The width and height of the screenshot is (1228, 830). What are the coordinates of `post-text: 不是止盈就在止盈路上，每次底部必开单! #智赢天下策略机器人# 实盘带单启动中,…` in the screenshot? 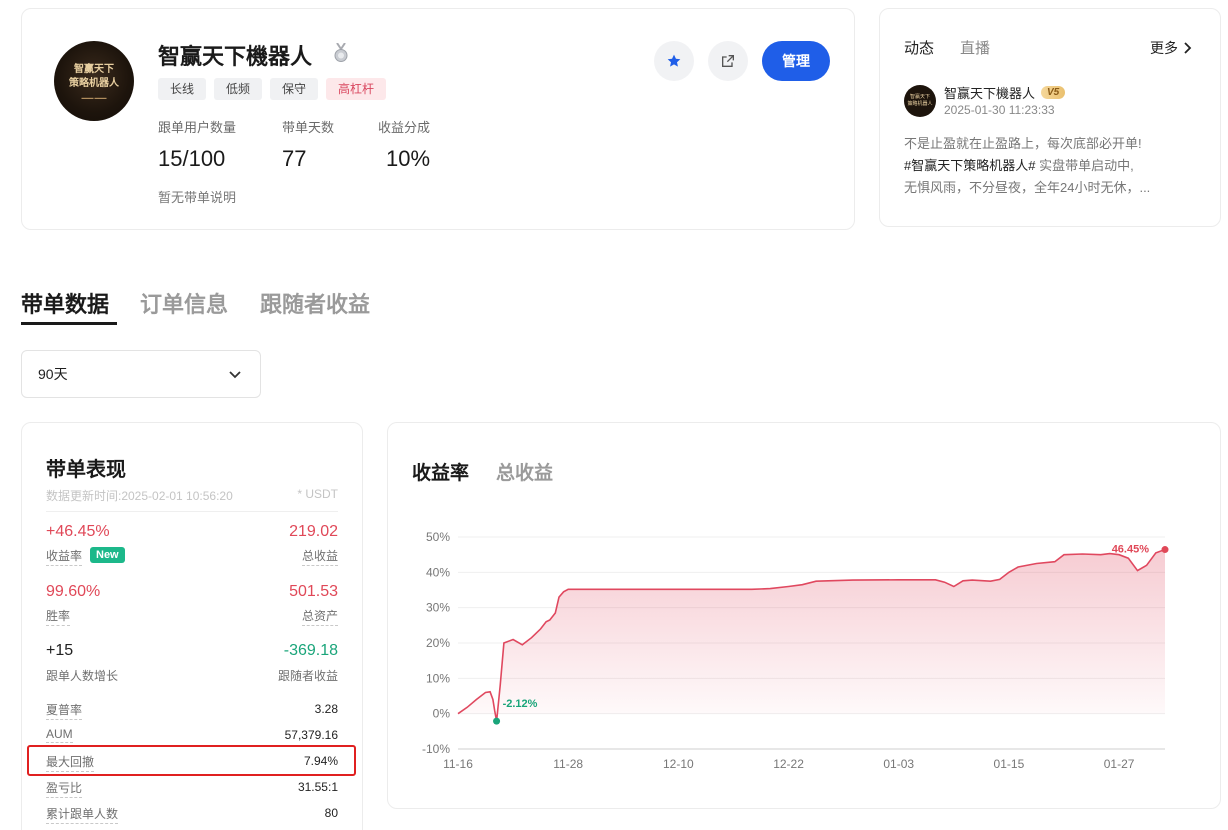 It's located at (1054, 166).